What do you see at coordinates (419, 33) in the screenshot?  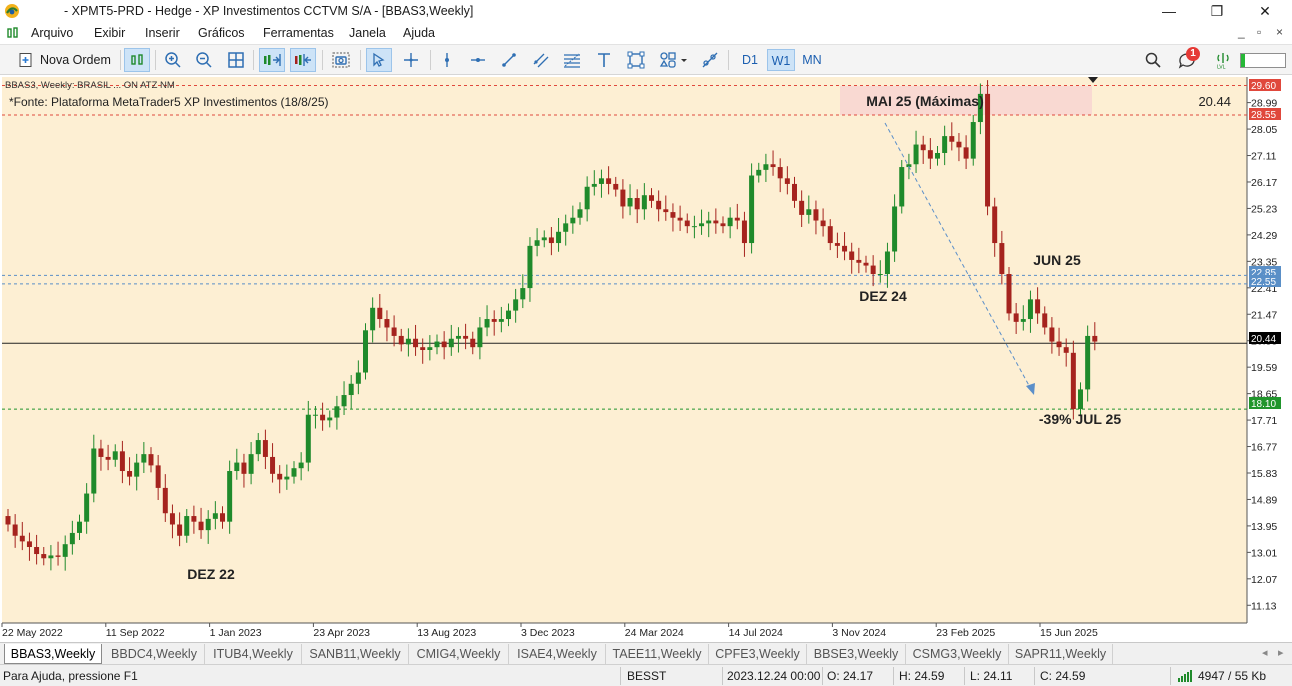 I see `menu-ajuda: Ajuda` at bounding box center [419, 33].